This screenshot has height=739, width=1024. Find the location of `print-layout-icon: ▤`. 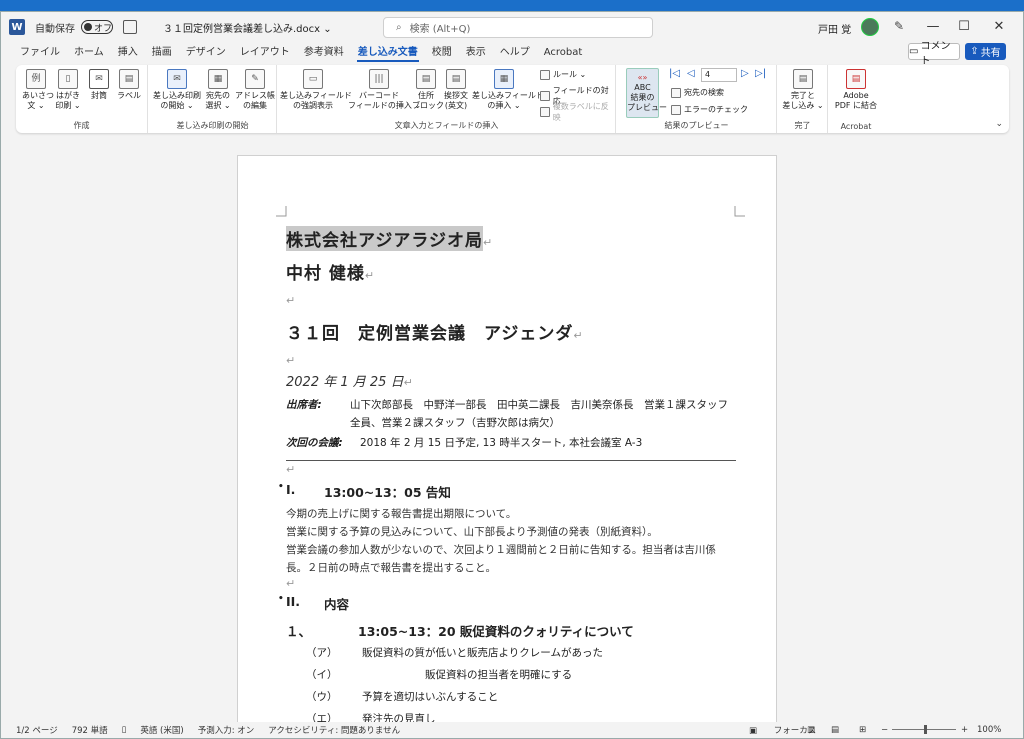

print-layout-icon: ▤ is located at coordinates (835, 730).